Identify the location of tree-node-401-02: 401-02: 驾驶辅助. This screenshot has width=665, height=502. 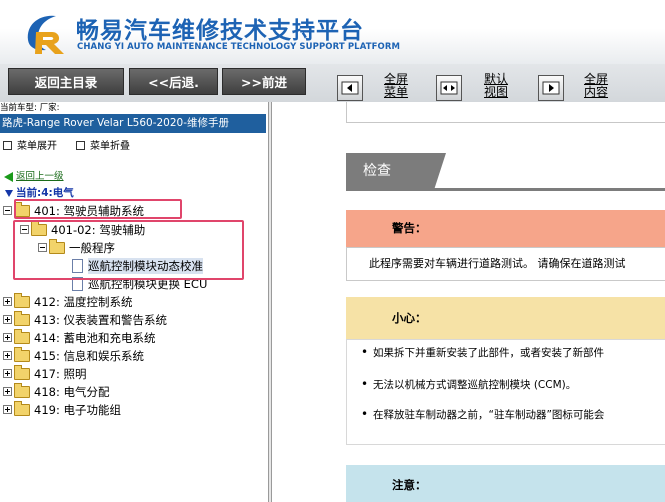
(83, 229).